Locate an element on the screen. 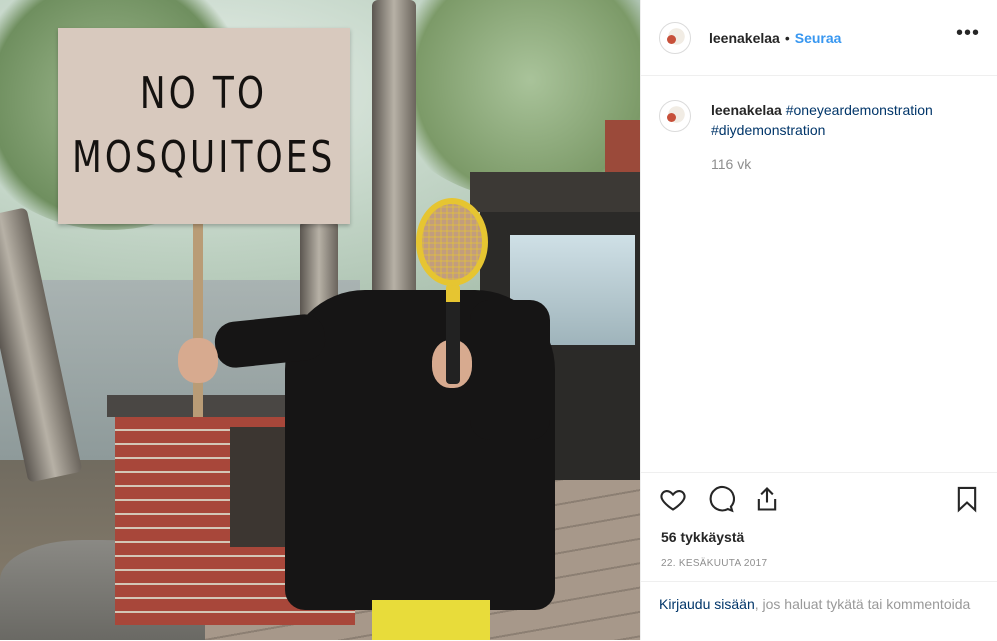 Image resolution: width=997 pixels, height=641 pixels. username-link: leenakelaa is located at coordinates (744, 38).